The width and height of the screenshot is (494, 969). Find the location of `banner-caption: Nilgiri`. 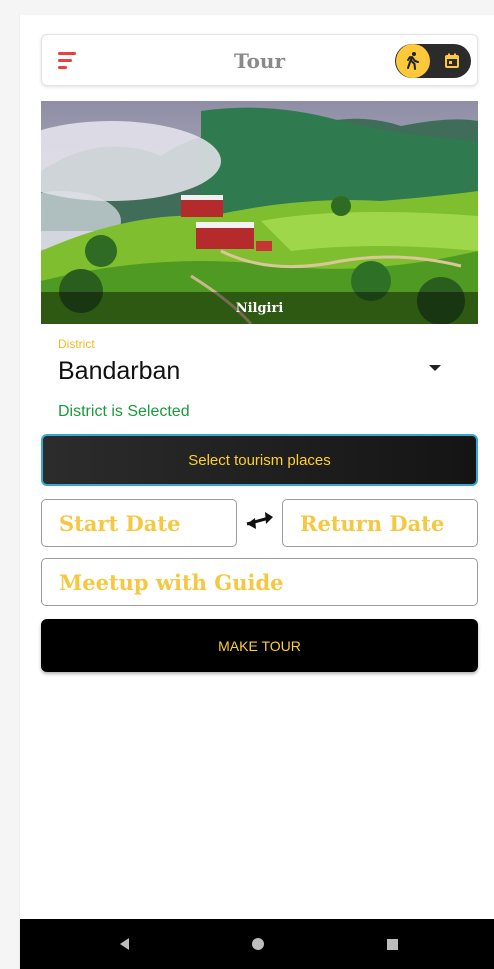

banner-caption: Nilgiri is located at coordinates (259, 308).